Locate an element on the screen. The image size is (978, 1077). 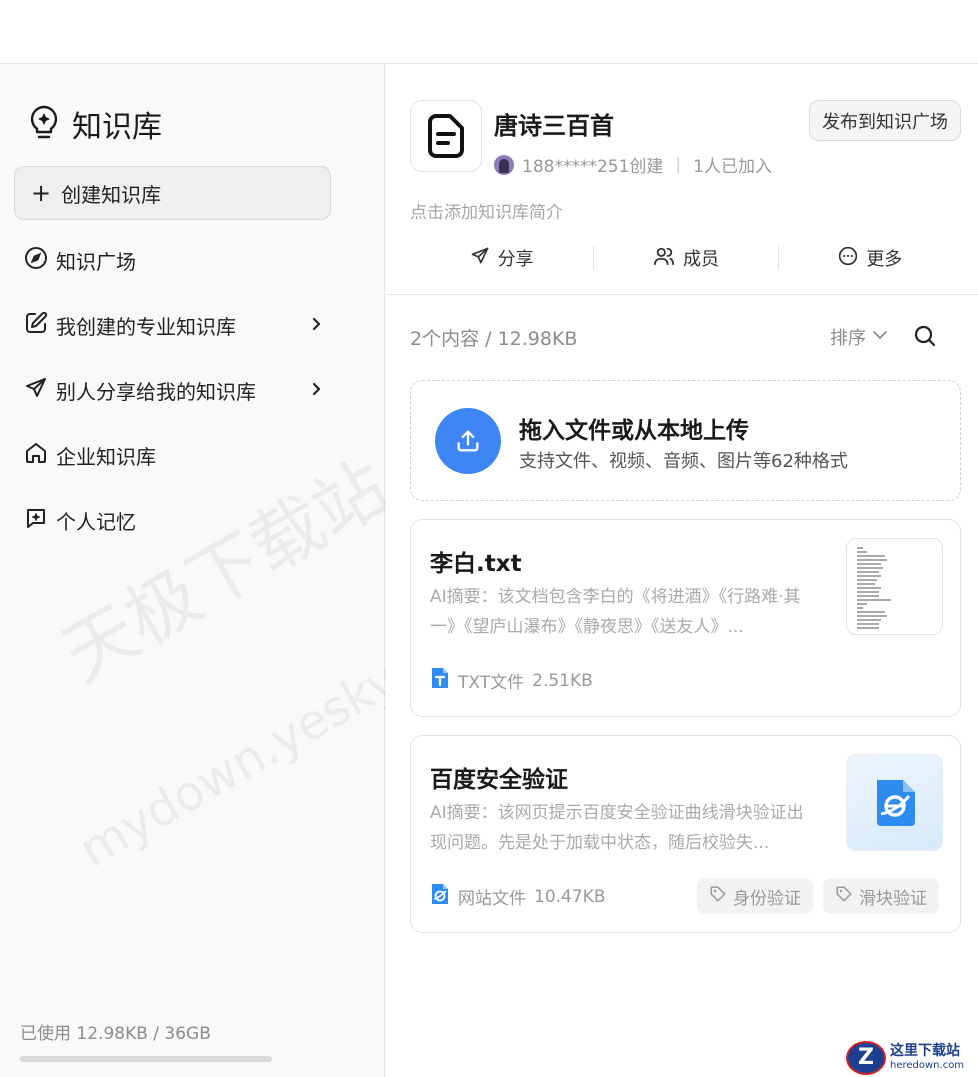
sparkle-chat-icon is located at coordinates (36, 520).